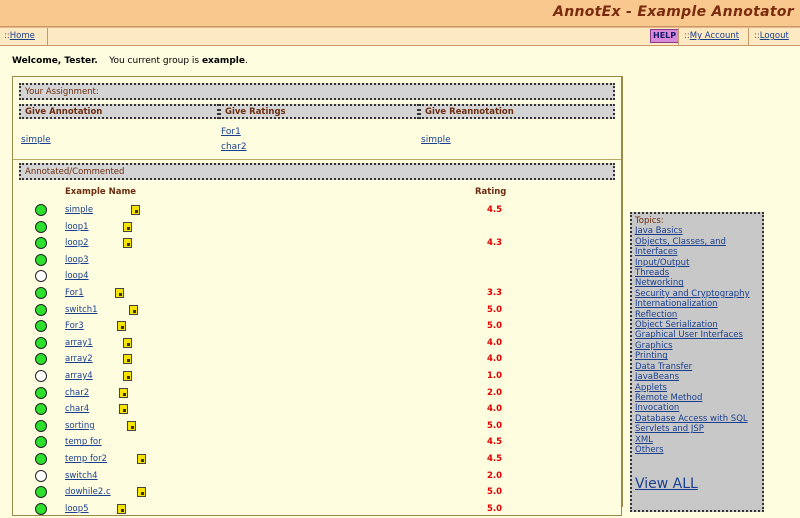 The image size is (800, 518). Describe the element at coordinates (86, 459) in the screenshot. I see `example-link: temp for2` at that location.